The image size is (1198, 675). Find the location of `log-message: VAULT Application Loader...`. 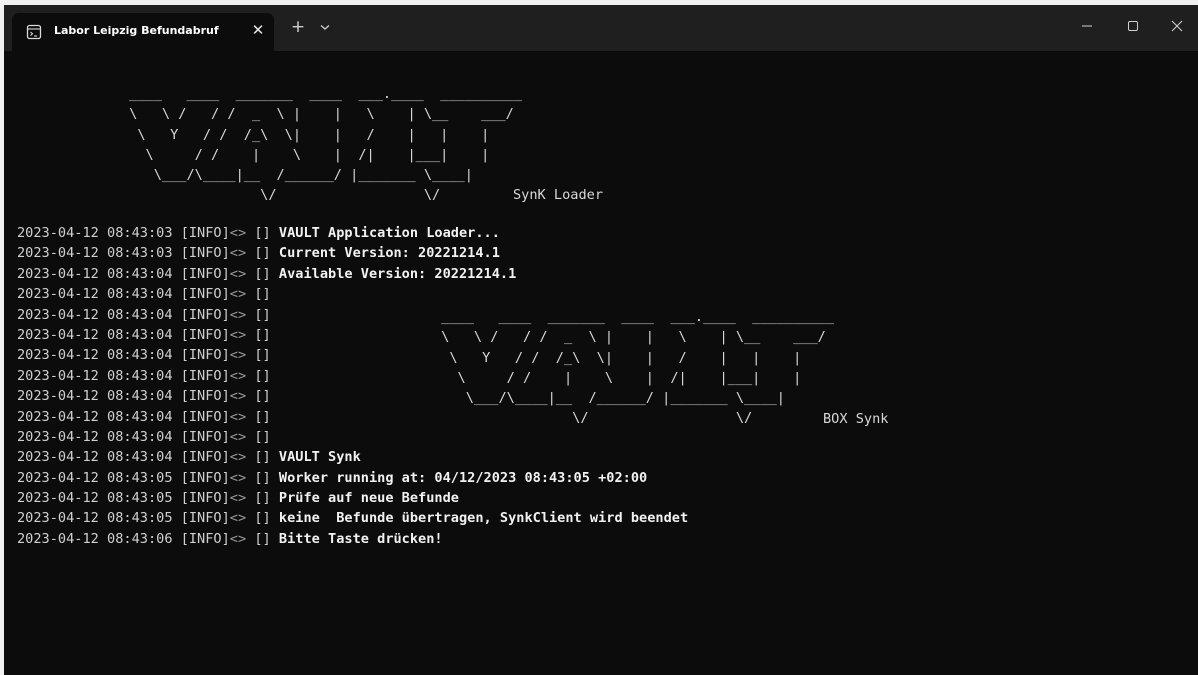

log-message: VAULT Application Loader... is located at coordinates (389, 233).